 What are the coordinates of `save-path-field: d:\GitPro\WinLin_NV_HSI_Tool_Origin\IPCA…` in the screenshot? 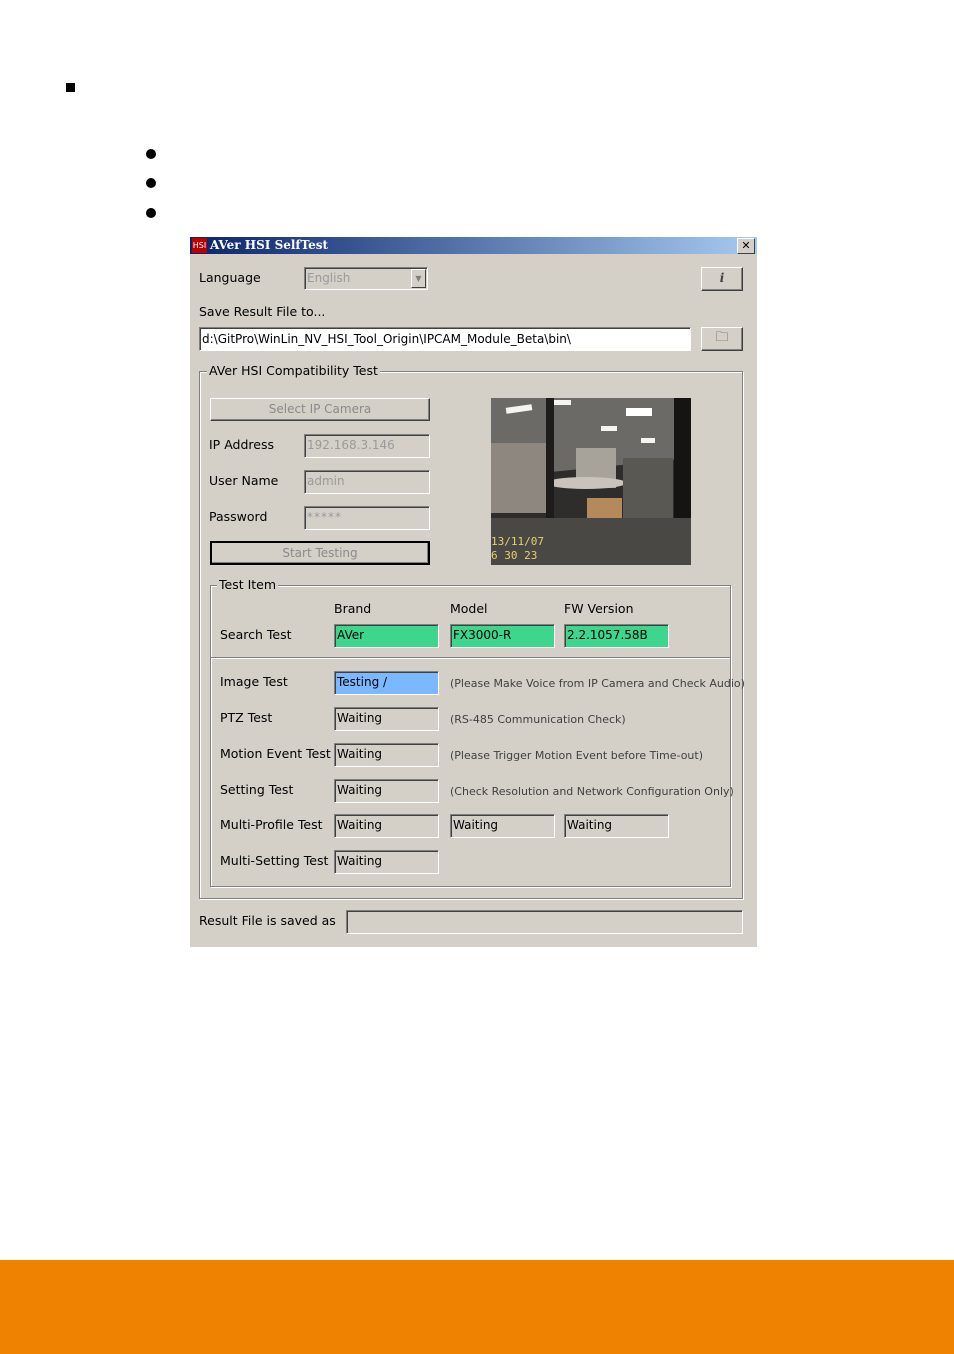 It's located at (445, 339).